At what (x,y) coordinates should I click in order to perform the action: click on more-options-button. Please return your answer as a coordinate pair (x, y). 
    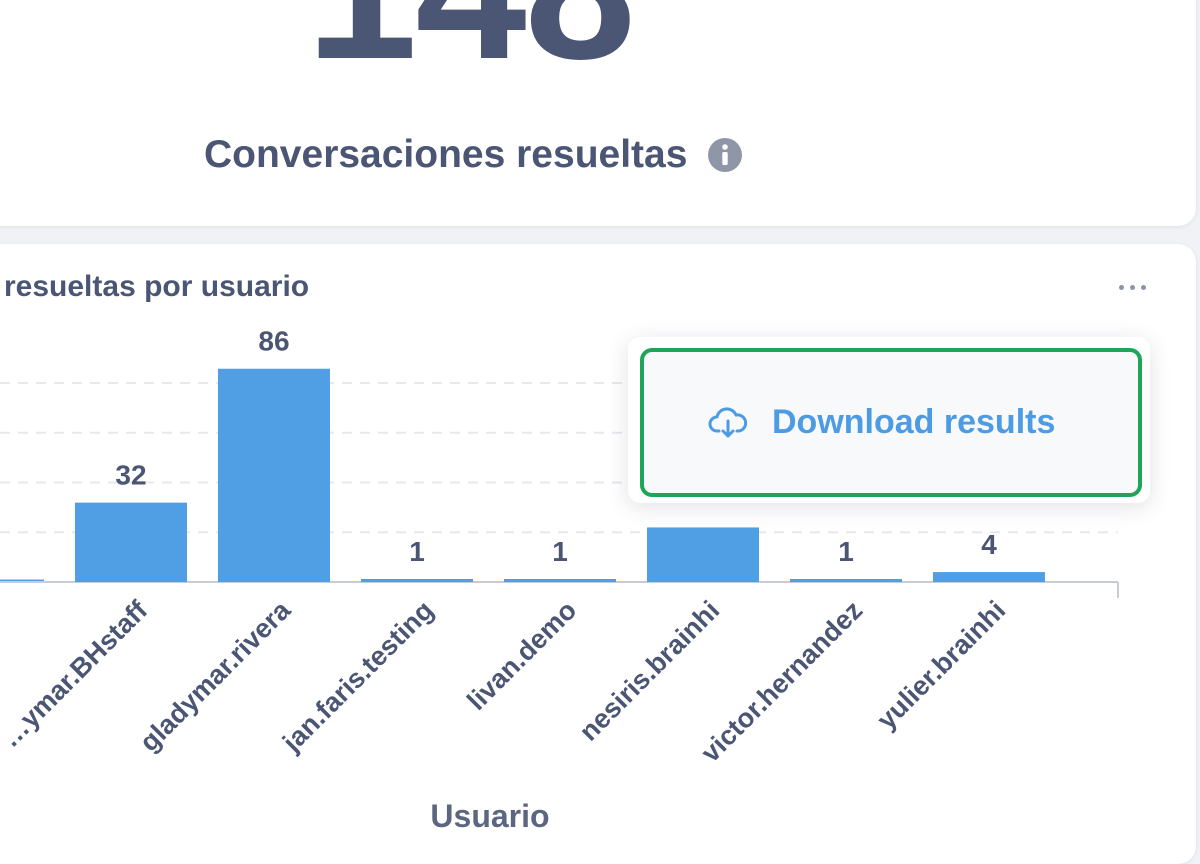
    Looking at the image, I should click on (1132, 287).